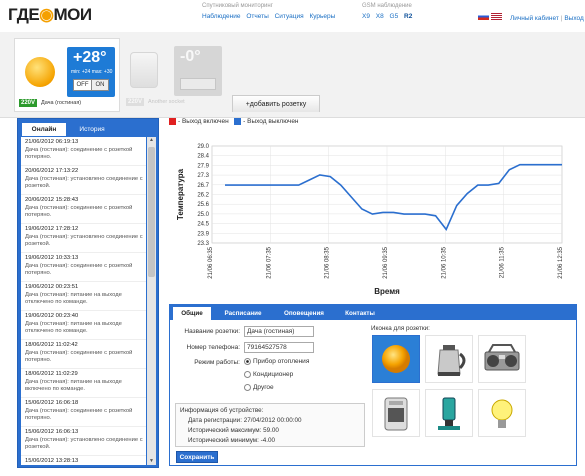 The image size is (585, 476). I want to click on x-tick-label: 21/06 09:35, so click(386, 262).